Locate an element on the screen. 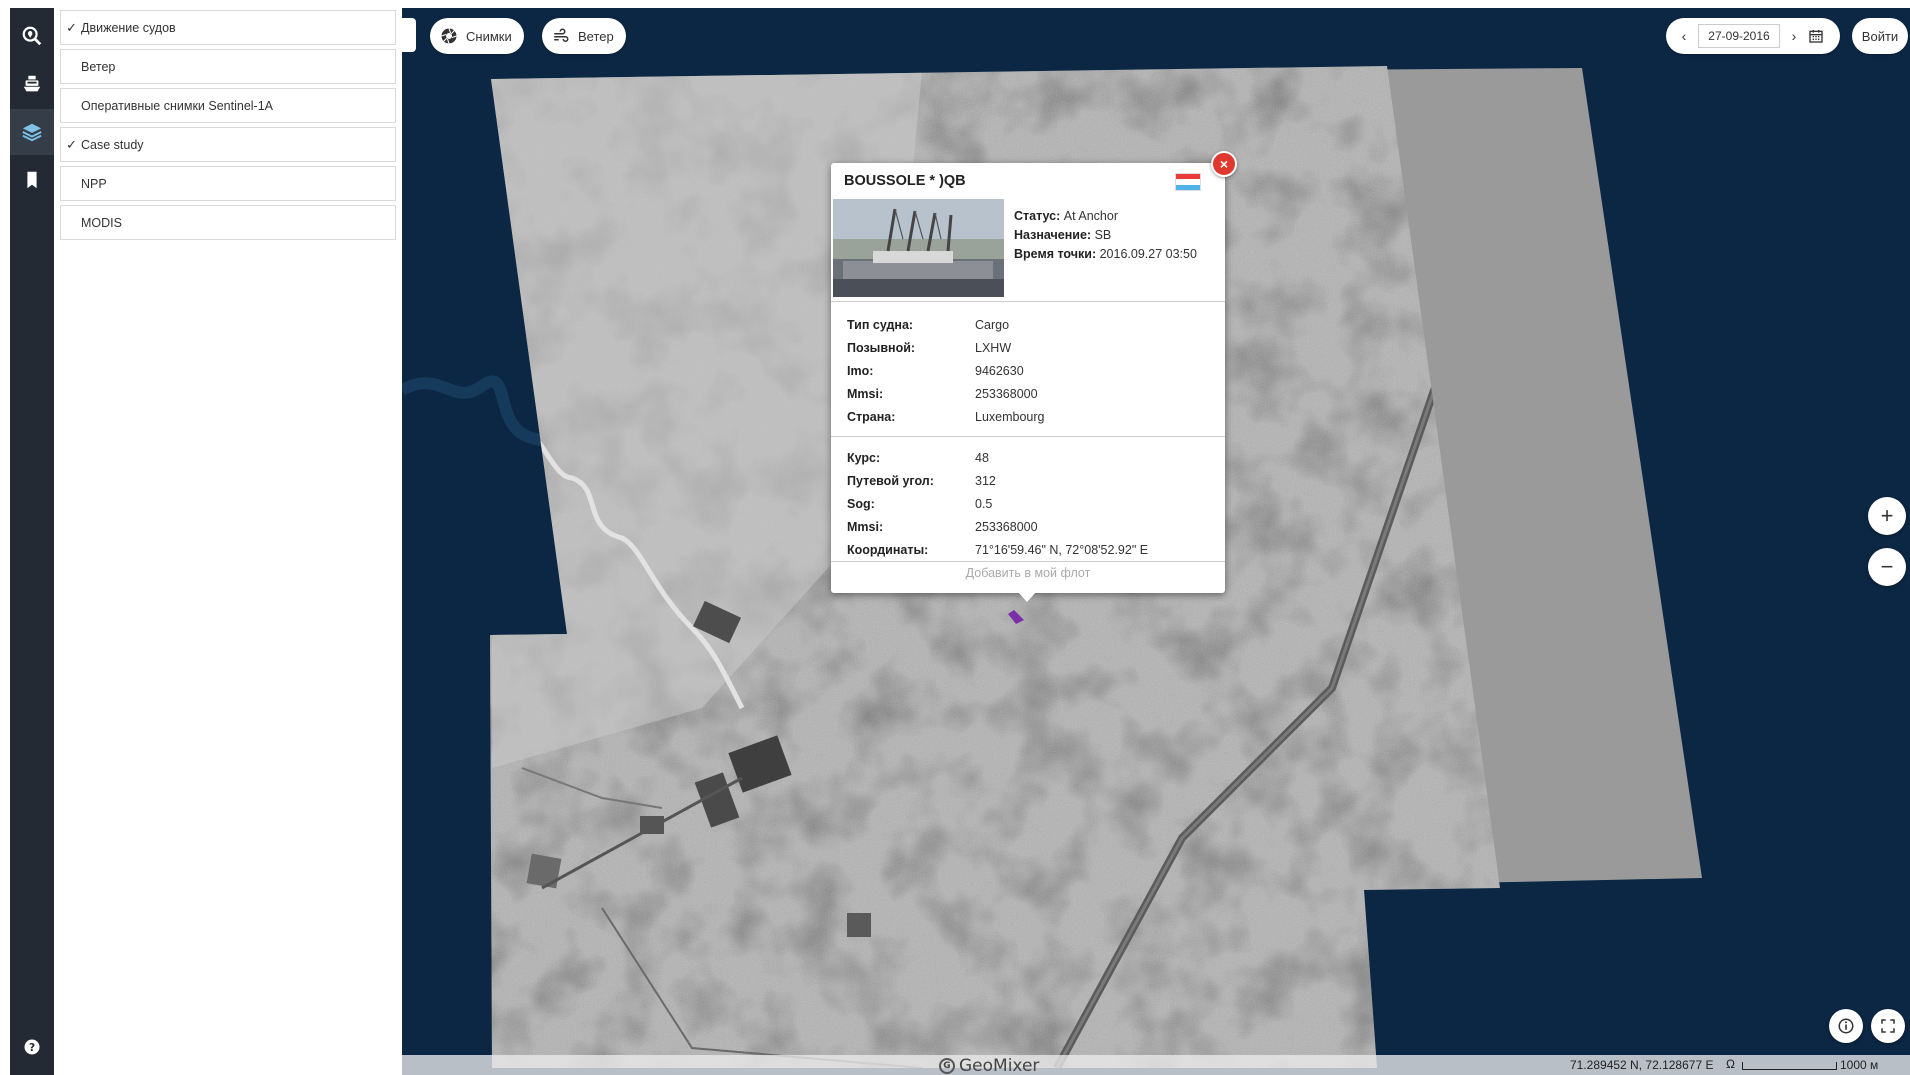 This screenshot has width=1910, height=1075. bookmark-icon is located at coordinates (32, 180).